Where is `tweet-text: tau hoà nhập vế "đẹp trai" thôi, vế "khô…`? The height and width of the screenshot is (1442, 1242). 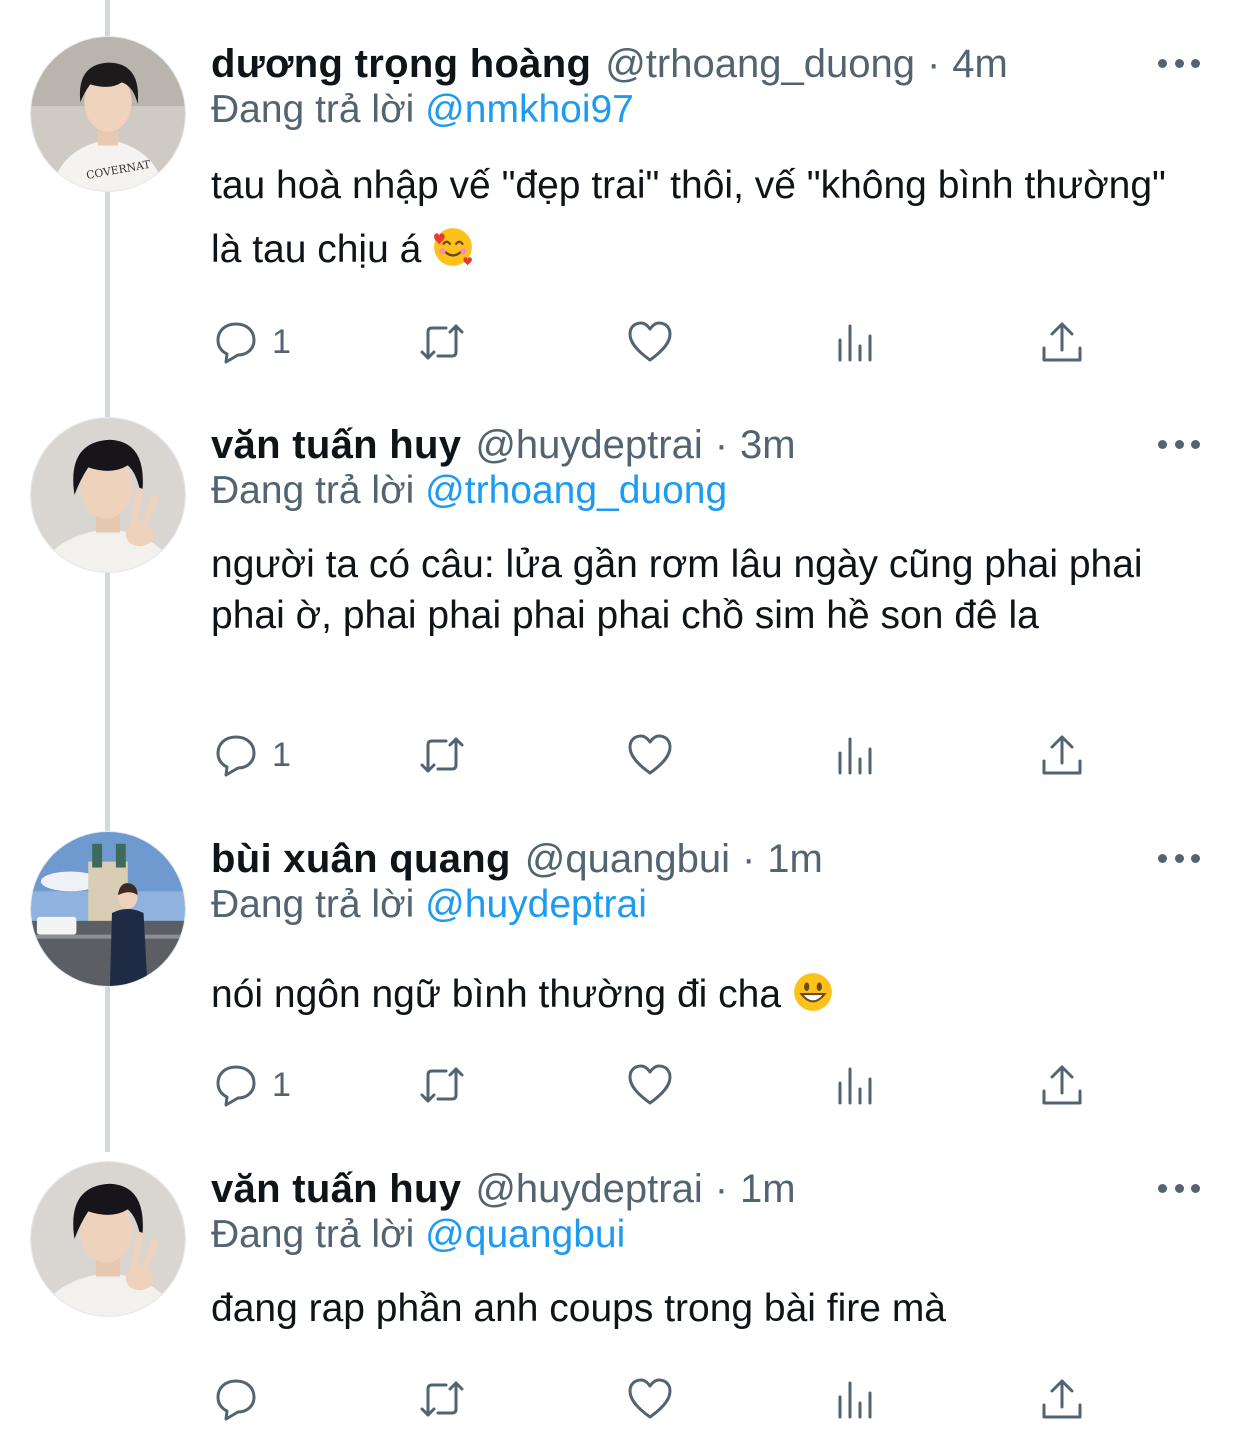 tweet-text: tau hoà nhập vế "đẹp trai" thôi, vế "khô… is located at coordinates (706, 218).